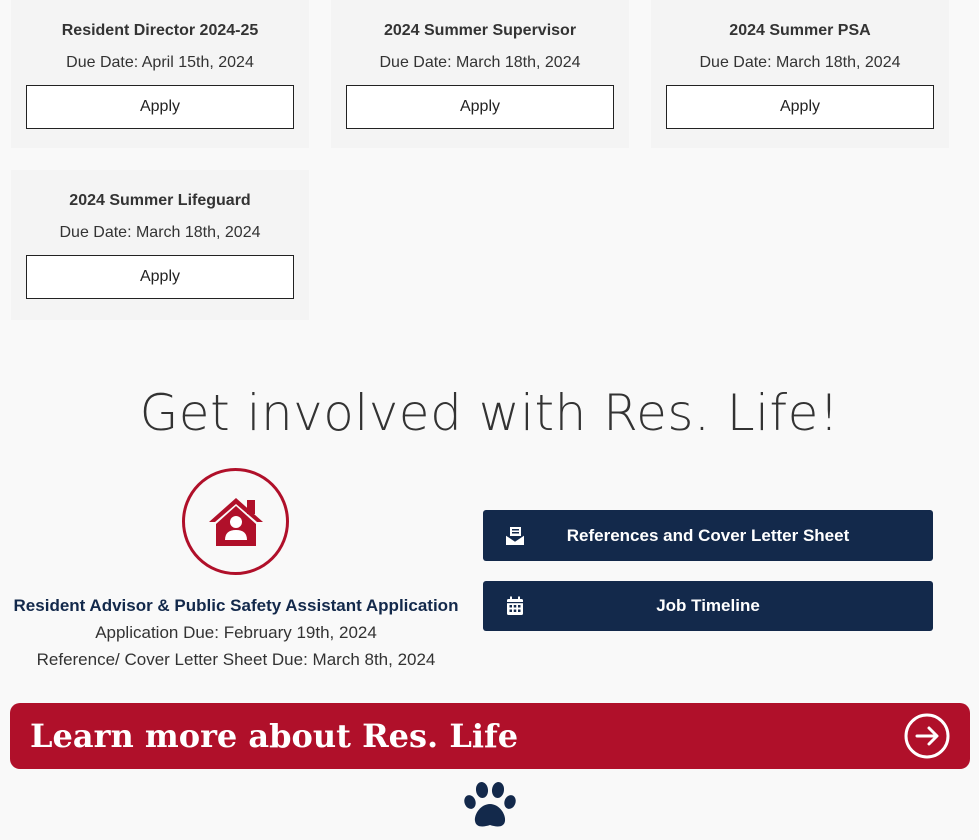  What do you see at coordinates (160, 62) in the screenshot?
I see `job-due-date: Due Date: April 15th, 2024` at bounding box center [160, 62].